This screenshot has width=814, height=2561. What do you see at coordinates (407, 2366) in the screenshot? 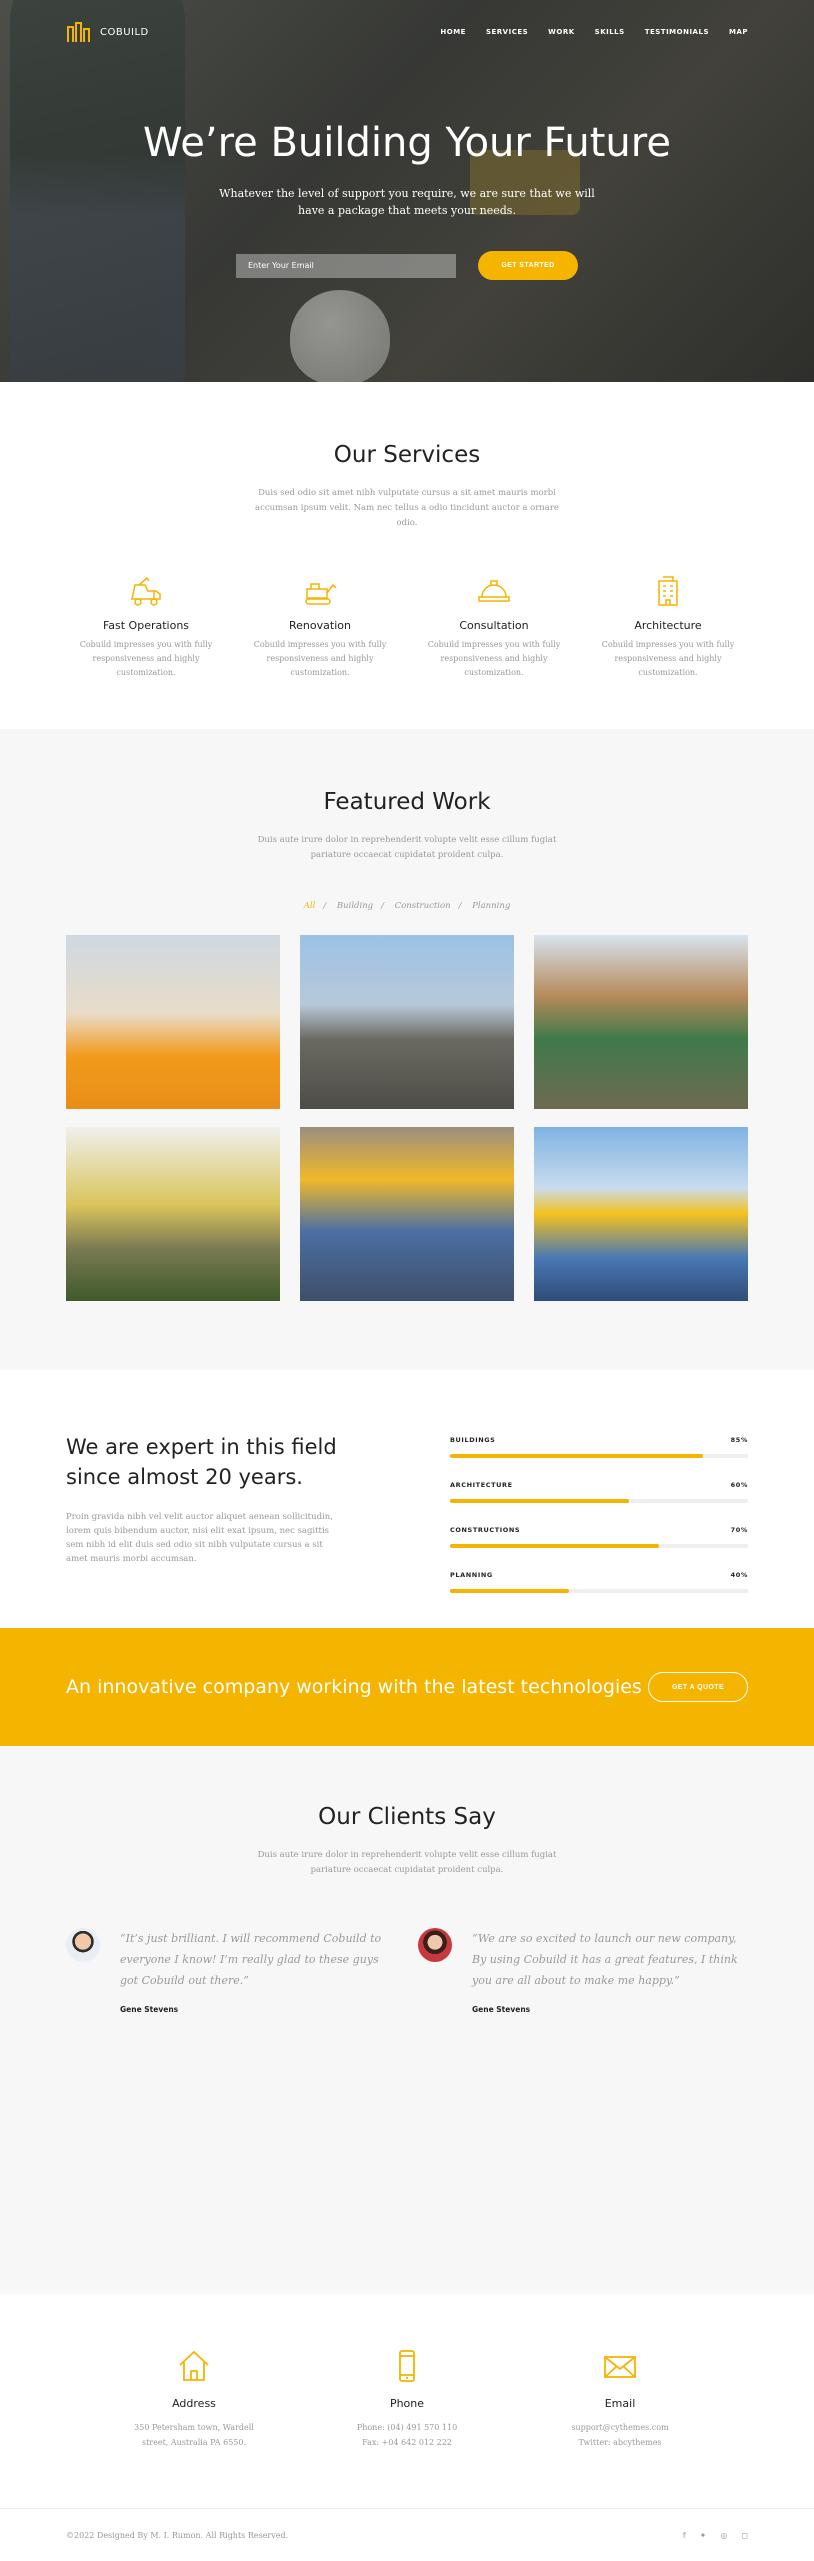
I see `phone-icon` at bounding box center [407, 2366].